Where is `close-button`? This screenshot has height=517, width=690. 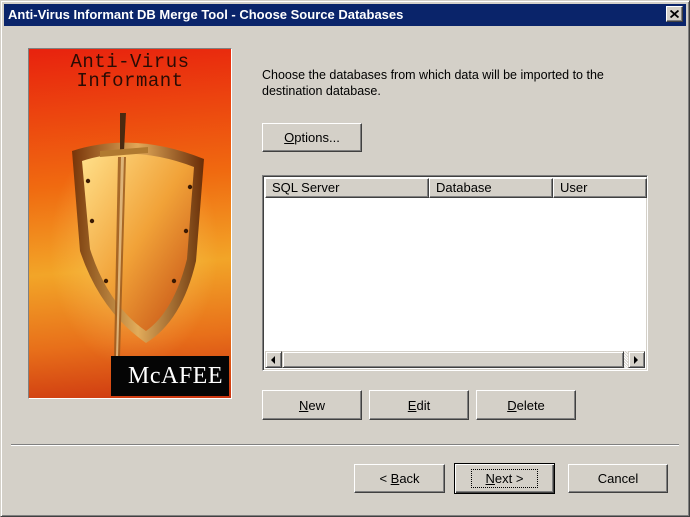
close-button is located at coordinates (674, 14).